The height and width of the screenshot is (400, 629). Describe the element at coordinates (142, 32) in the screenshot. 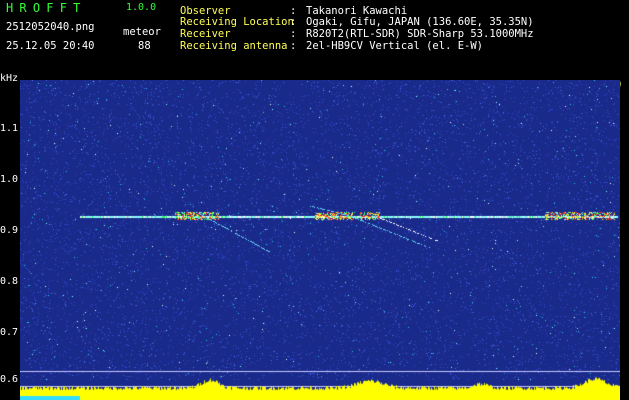

I see `mode-label: meteor` at that location.